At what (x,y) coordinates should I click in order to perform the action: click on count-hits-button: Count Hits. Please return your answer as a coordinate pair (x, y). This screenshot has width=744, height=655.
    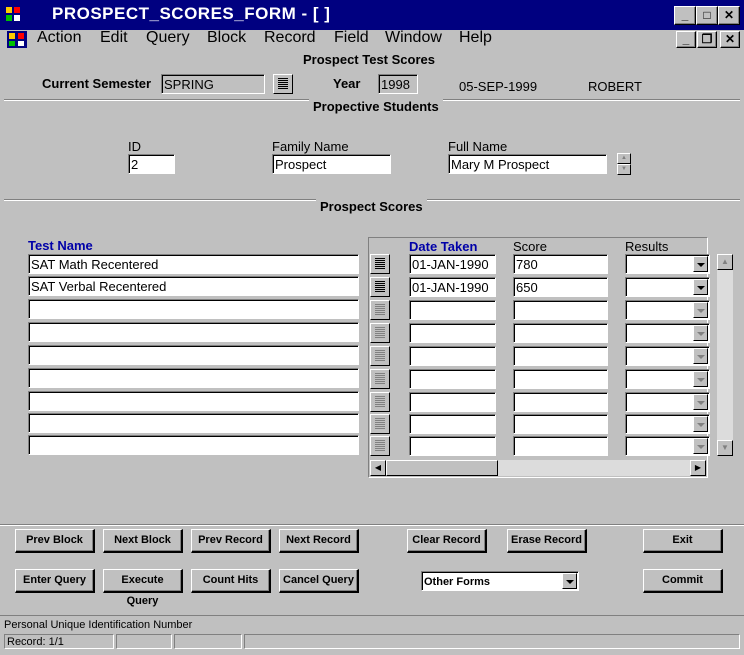
    Looking at the image, I should click on (231, 581).